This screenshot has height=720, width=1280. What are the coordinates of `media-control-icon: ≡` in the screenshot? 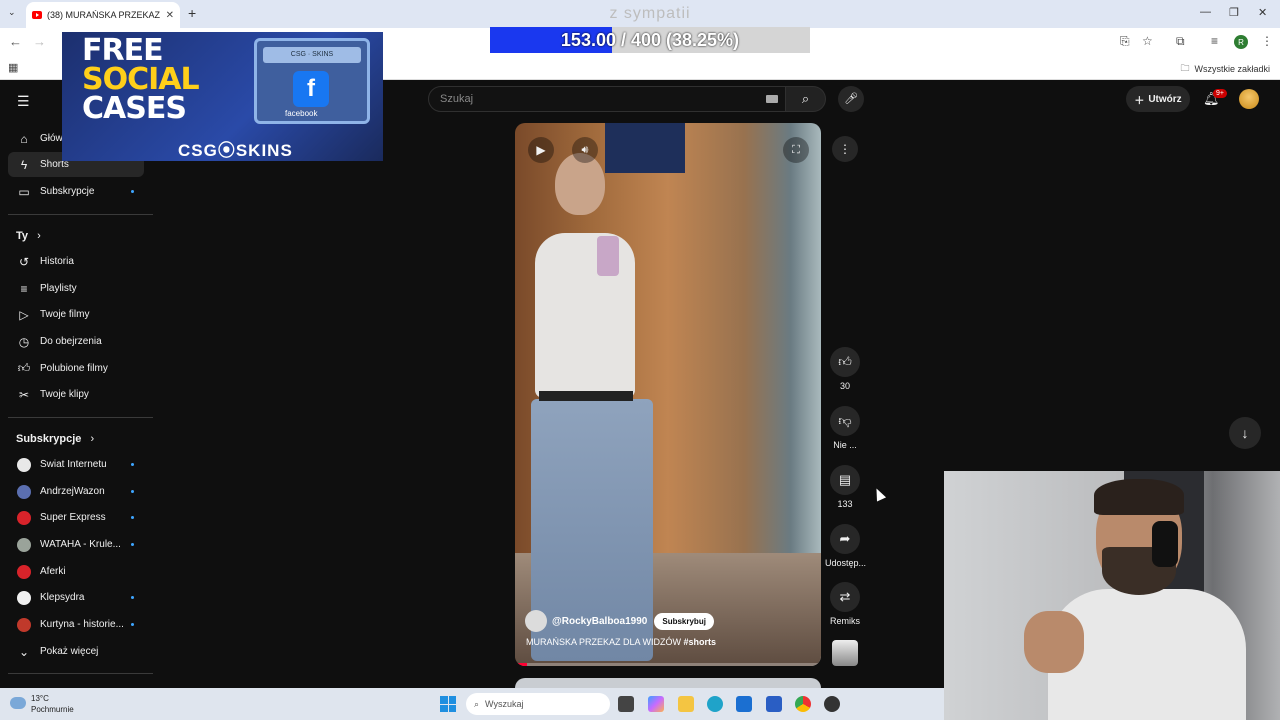 It's located at (1214, 41).